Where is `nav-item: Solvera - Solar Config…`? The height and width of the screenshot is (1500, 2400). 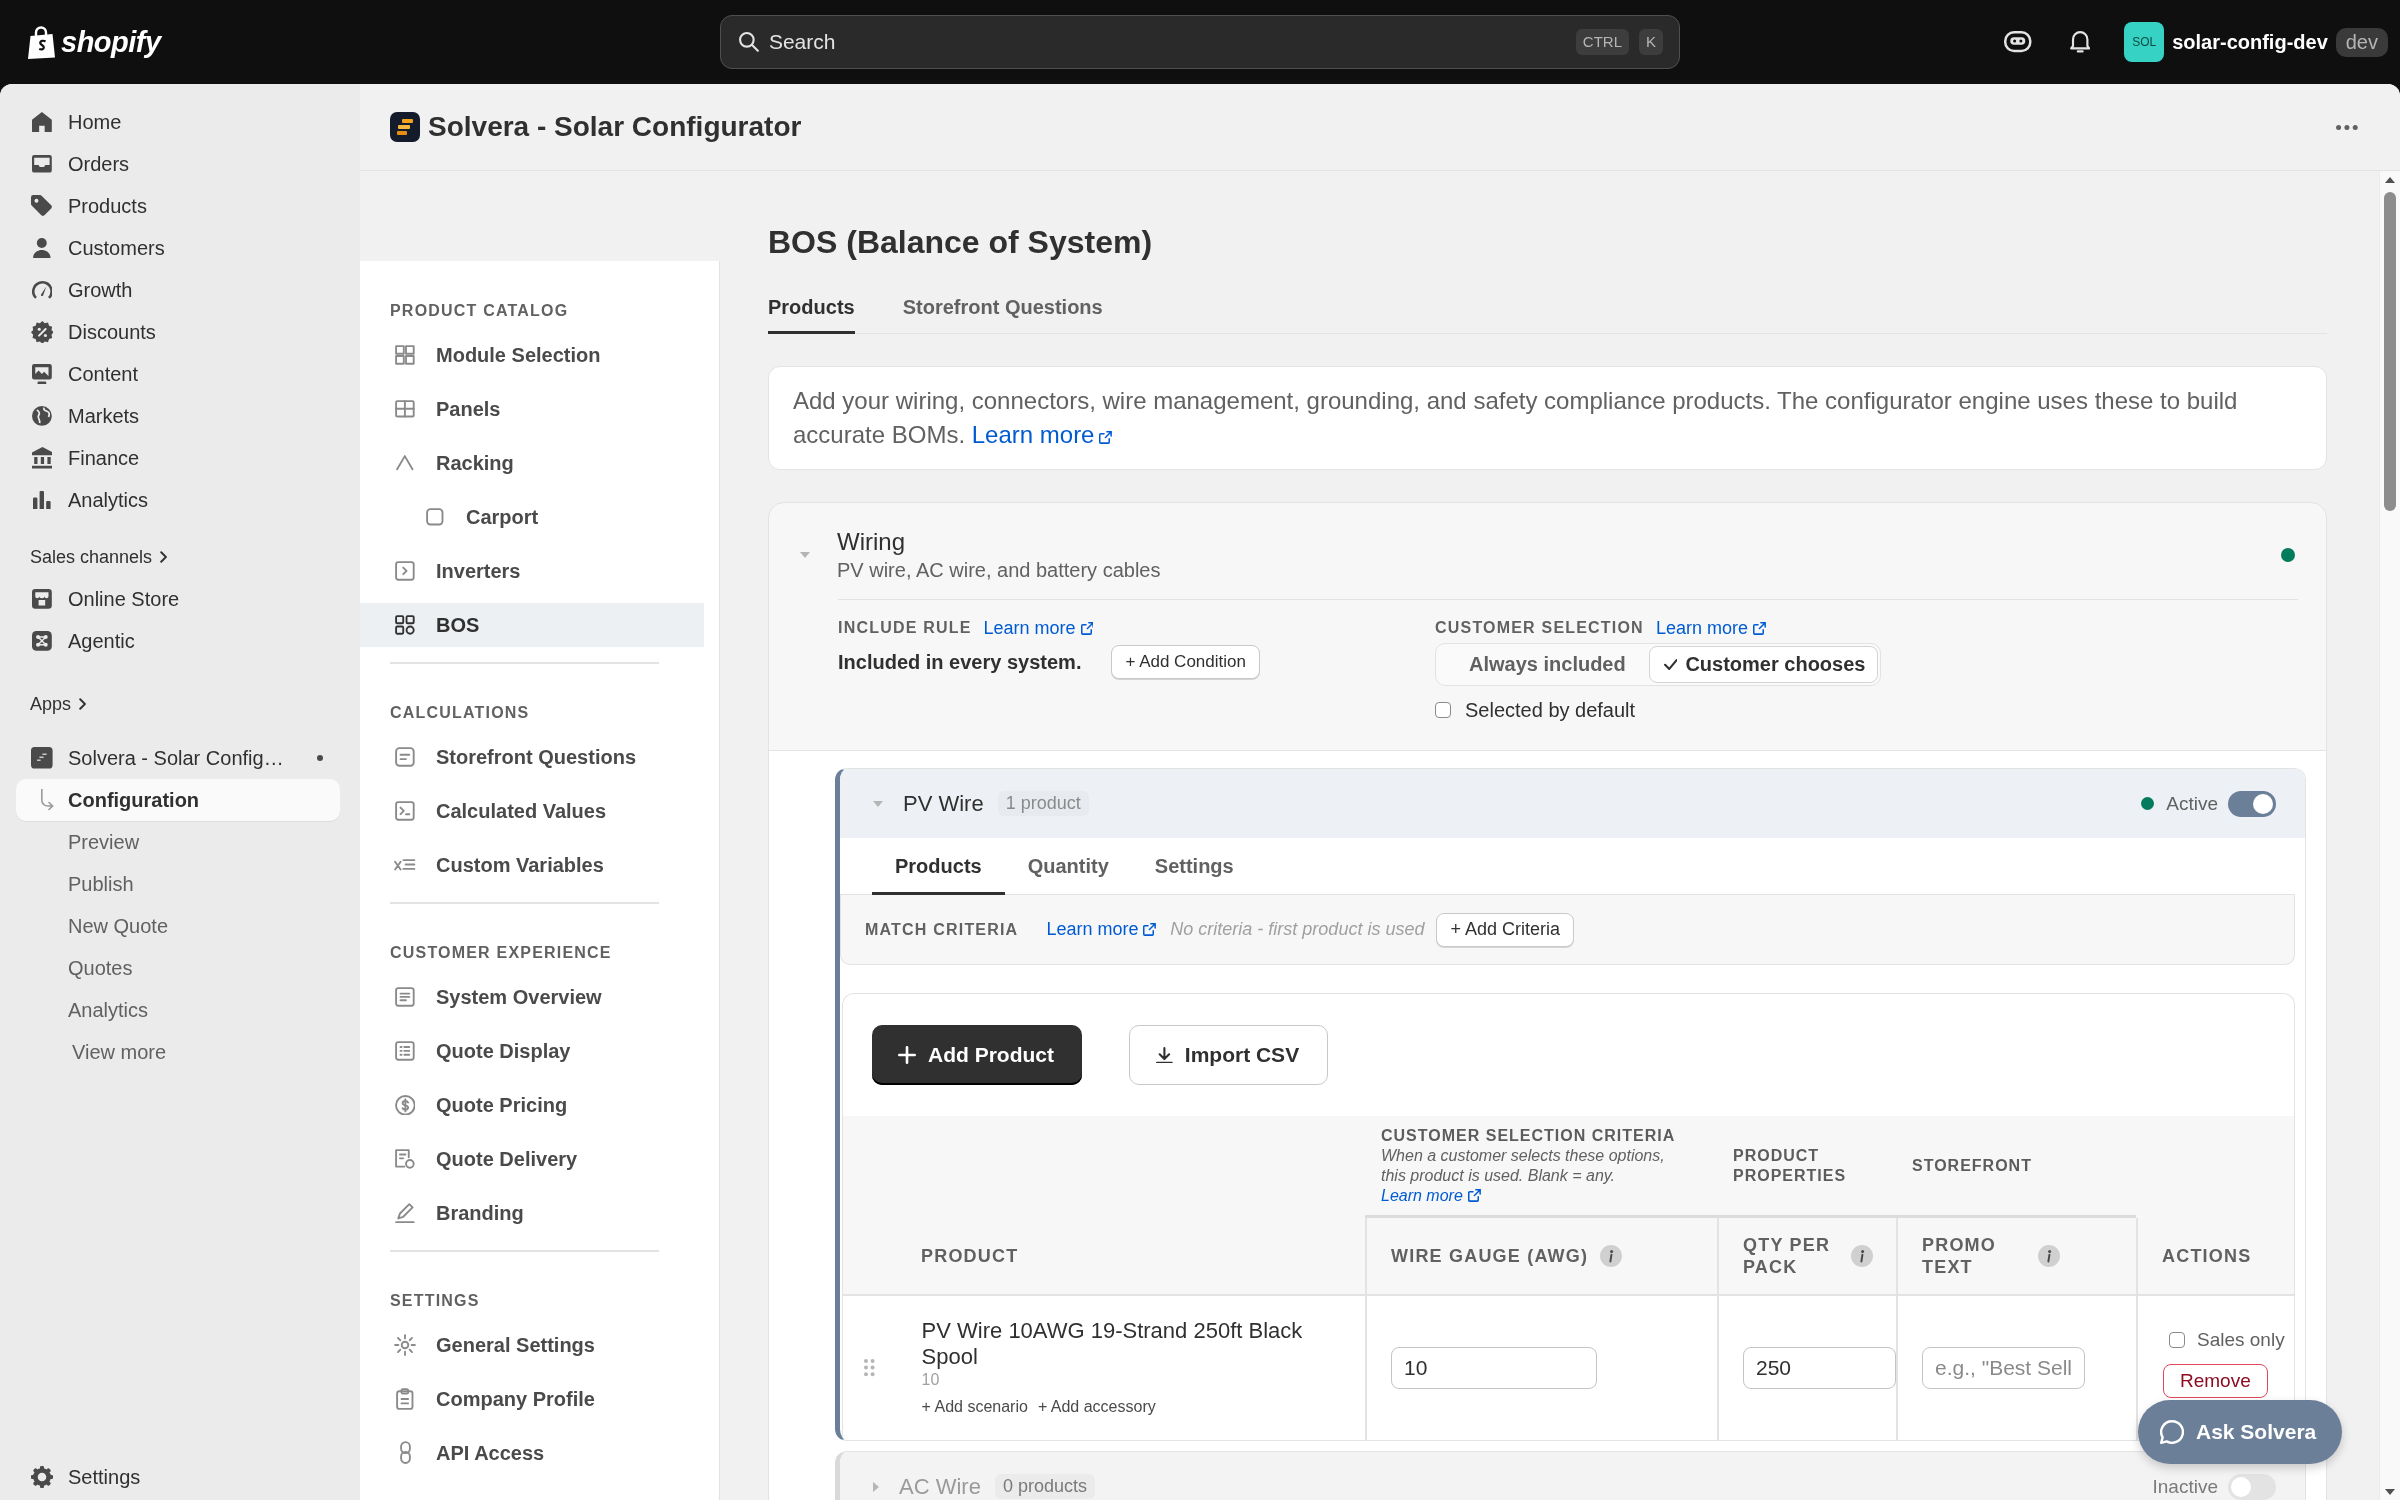 nav-item: Solvera - Solar Config… is located at coordinates (178, 758).